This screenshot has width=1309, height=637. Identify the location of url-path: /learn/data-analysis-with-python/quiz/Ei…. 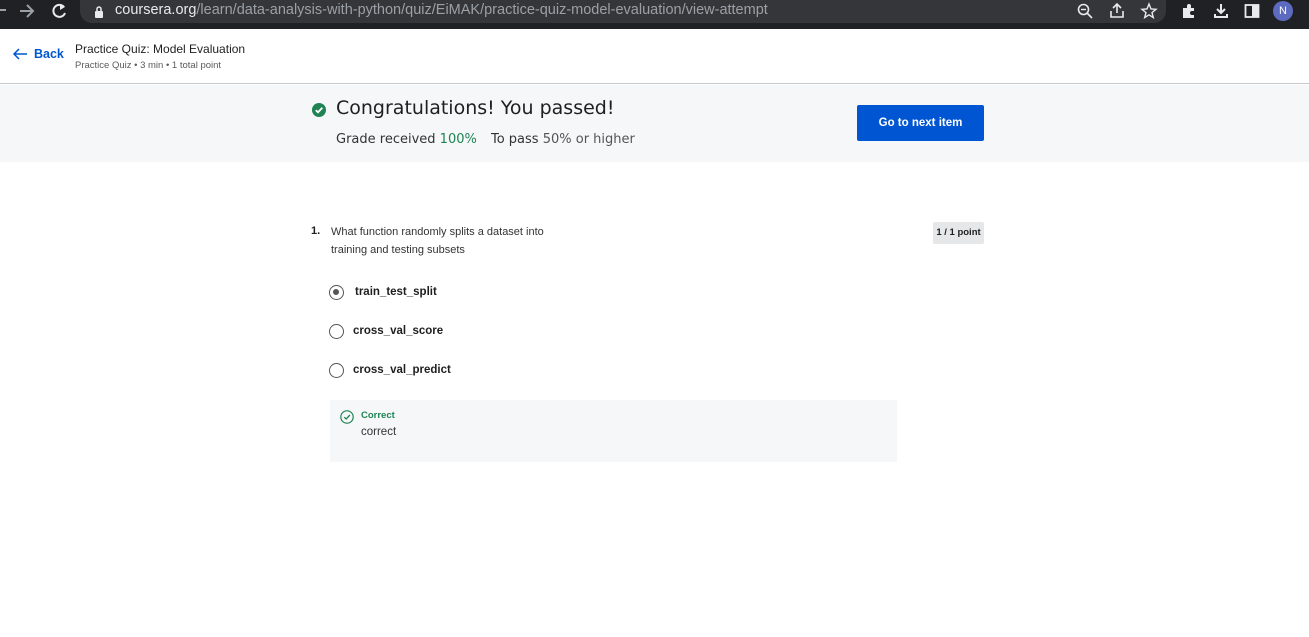
(482, 10).